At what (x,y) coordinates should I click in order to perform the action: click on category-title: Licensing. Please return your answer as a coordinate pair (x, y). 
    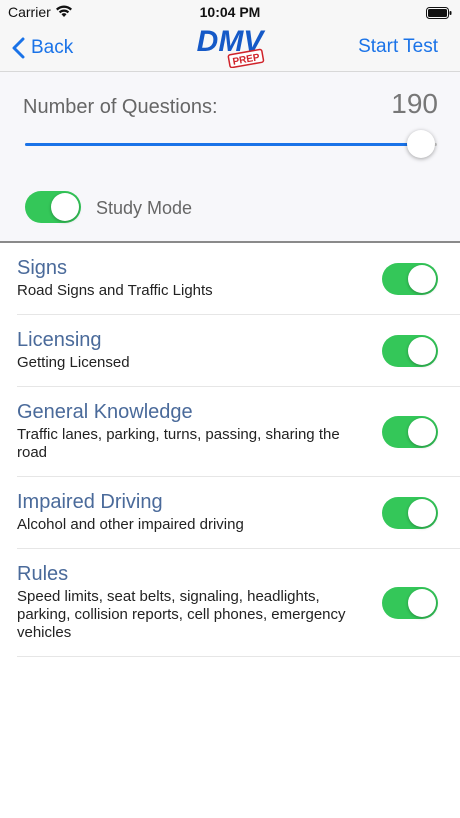
    Looking at the image, I should click on (59, 340).